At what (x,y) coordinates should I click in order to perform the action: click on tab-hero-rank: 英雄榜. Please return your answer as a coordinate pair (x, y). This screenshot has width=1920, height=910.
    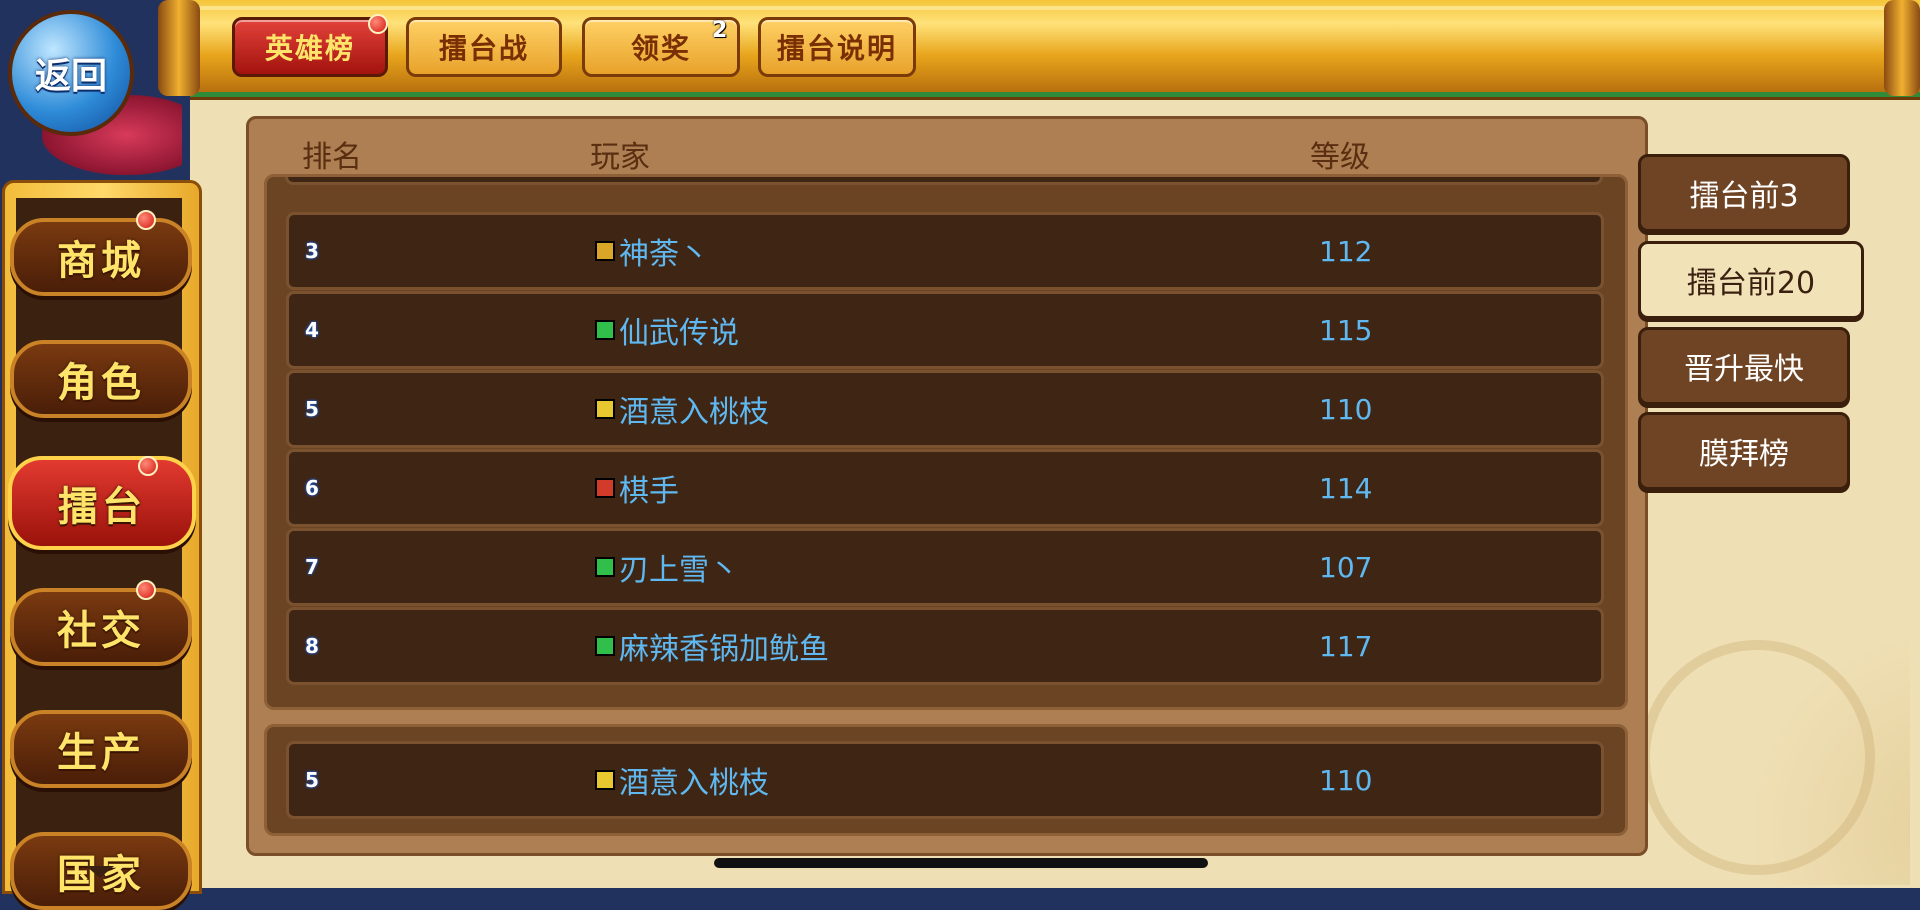
    Looking at the image, I should click on (310, 47).